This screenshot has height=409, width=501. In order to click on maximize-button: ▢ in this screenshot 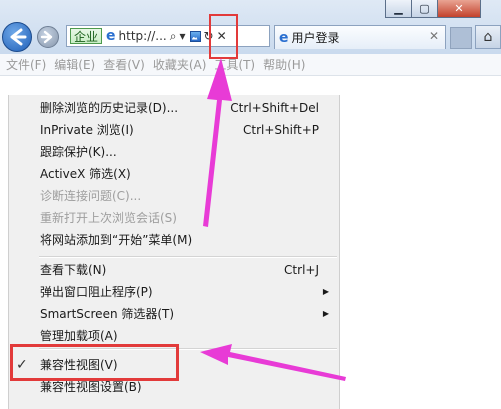, I will do `click(424, 9)`.